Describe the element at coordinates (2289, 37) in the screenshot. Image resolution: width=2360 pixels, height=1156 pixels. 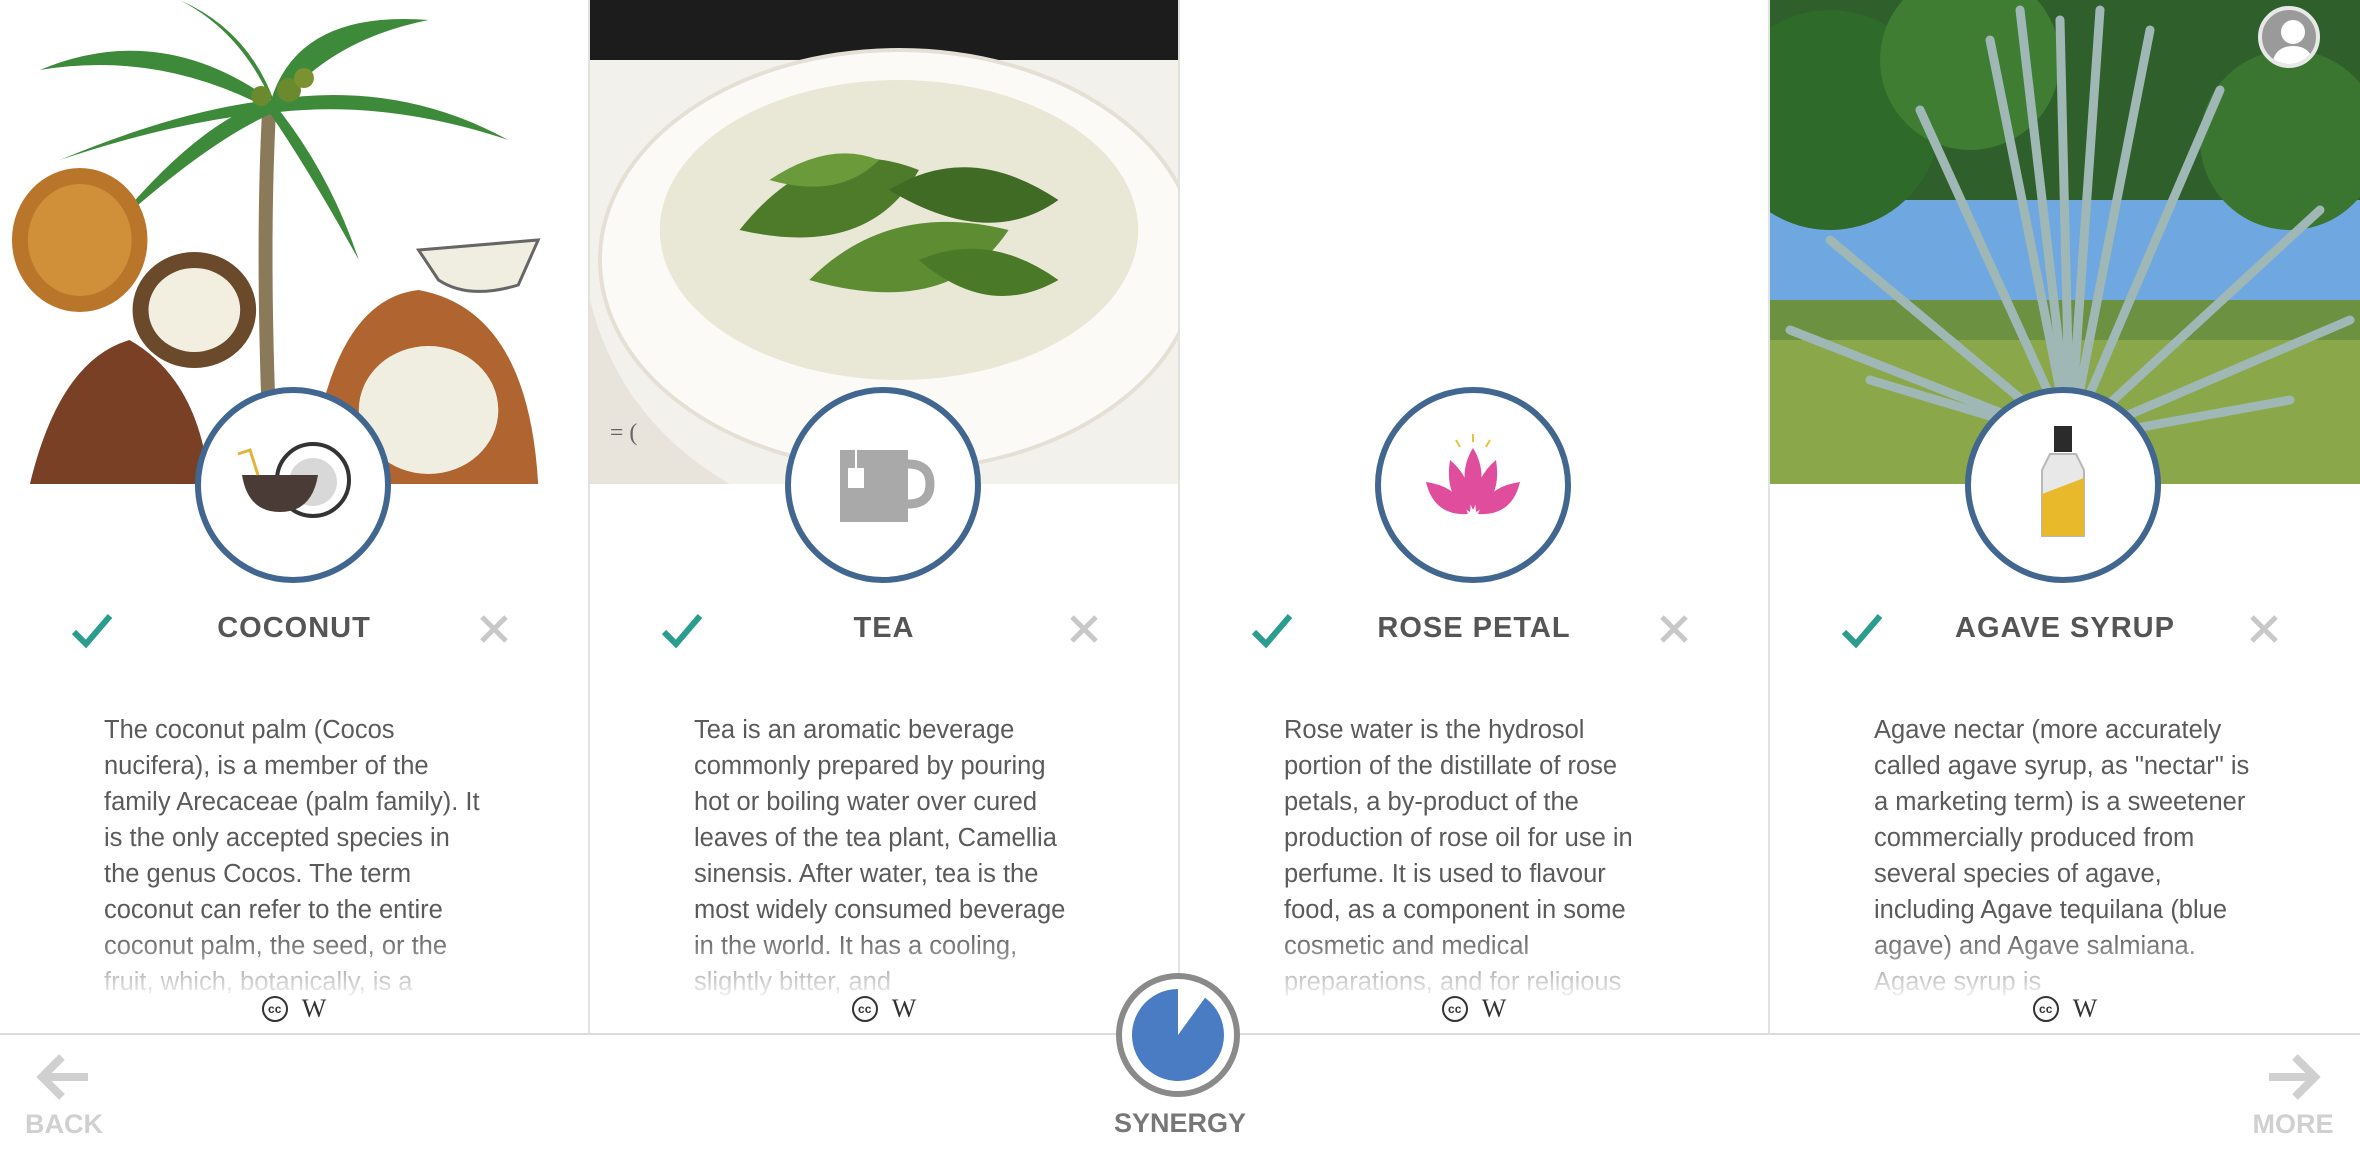
I see `user-avatar-icon` at that location.